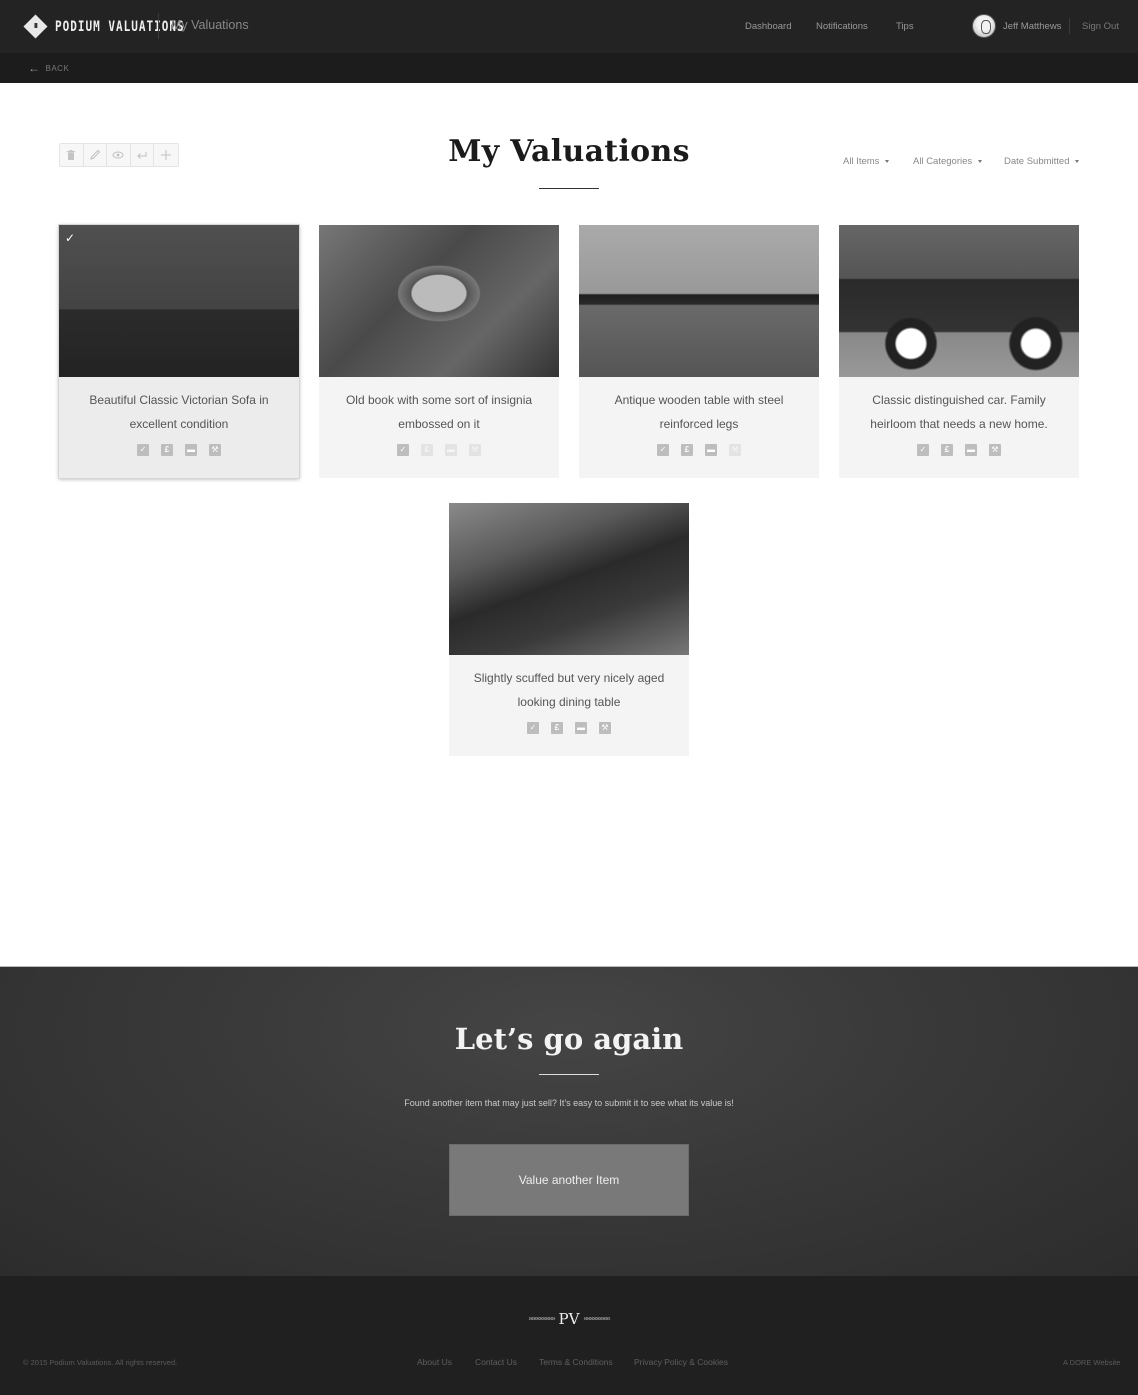 The width and height of the screenshot is (1138, 1395). I want to click on back-button: ← BACK, so click(48, 68).